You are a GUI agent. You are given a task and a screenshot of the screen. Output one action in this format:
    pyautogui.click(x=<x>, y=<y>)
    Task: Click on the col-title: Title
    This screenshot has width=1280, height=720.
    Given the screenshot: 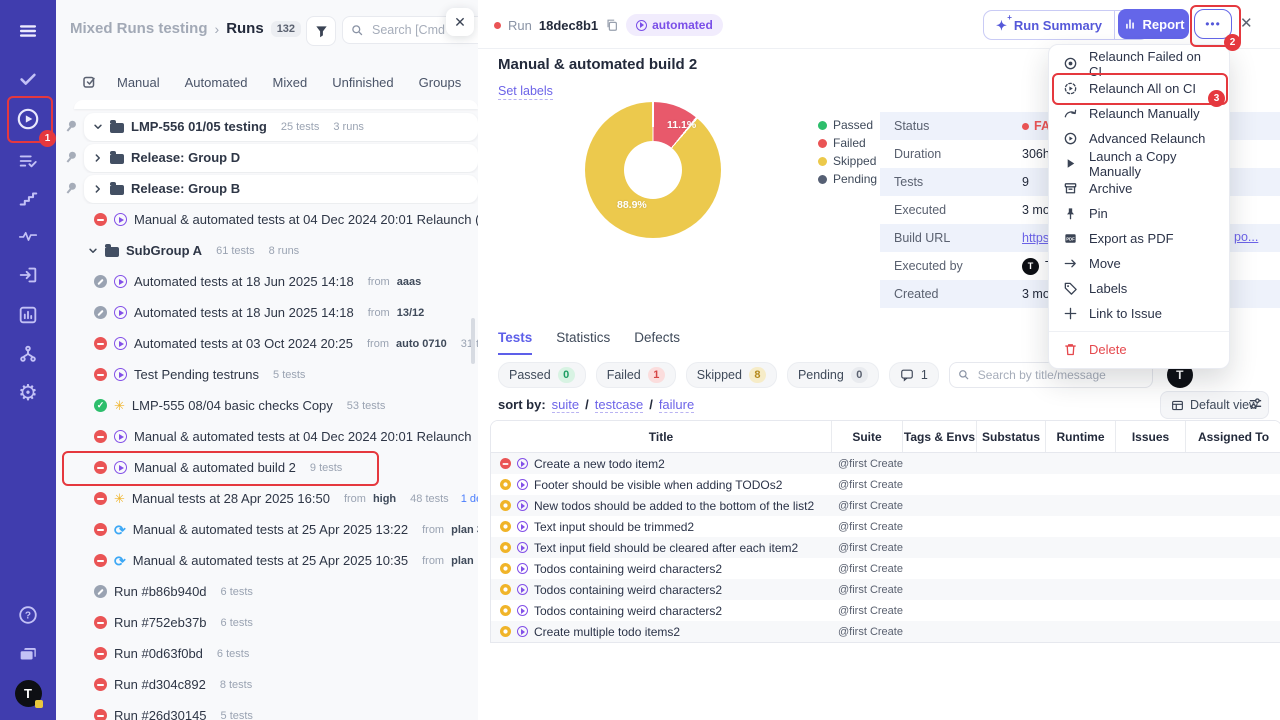 What is the action you would take?
    pyautogui.click(x=661, y=436)
    